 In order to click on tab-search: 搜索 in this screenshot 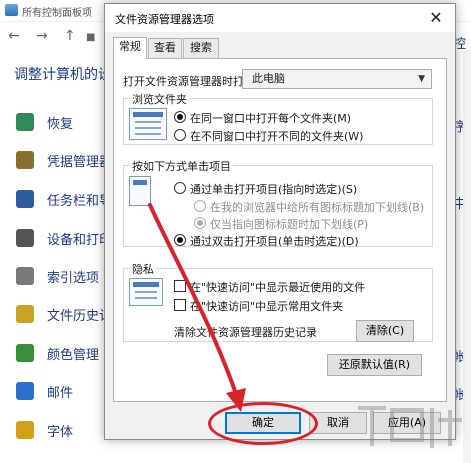, I will do `click(201, 48)`.